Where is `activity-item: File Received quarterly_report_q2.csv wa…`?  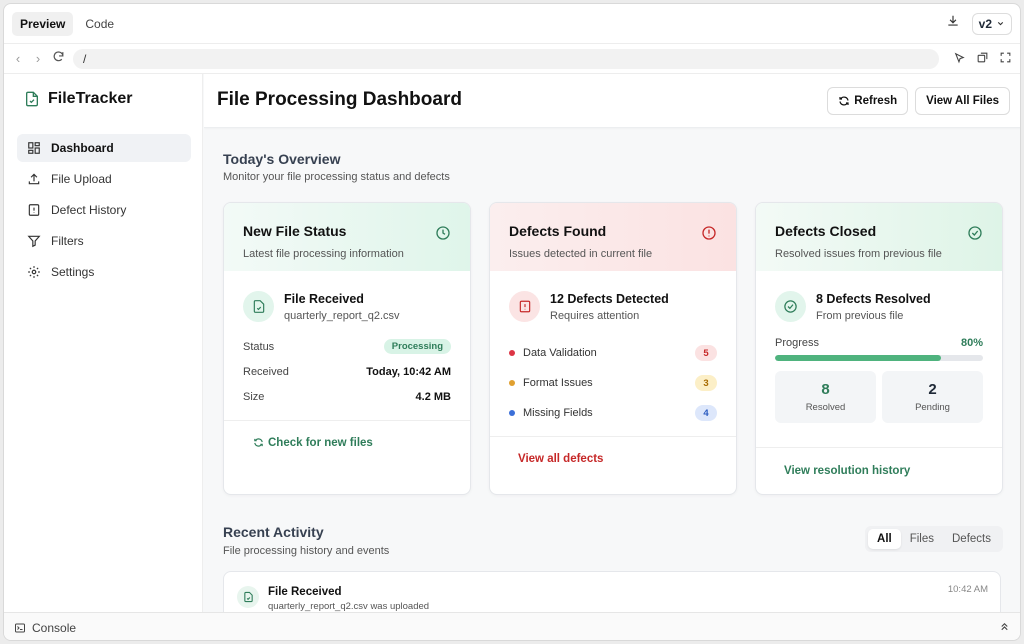 activity-item: File Received quarterly_report_q2.csv wa… is located at coordinates (612, 592).